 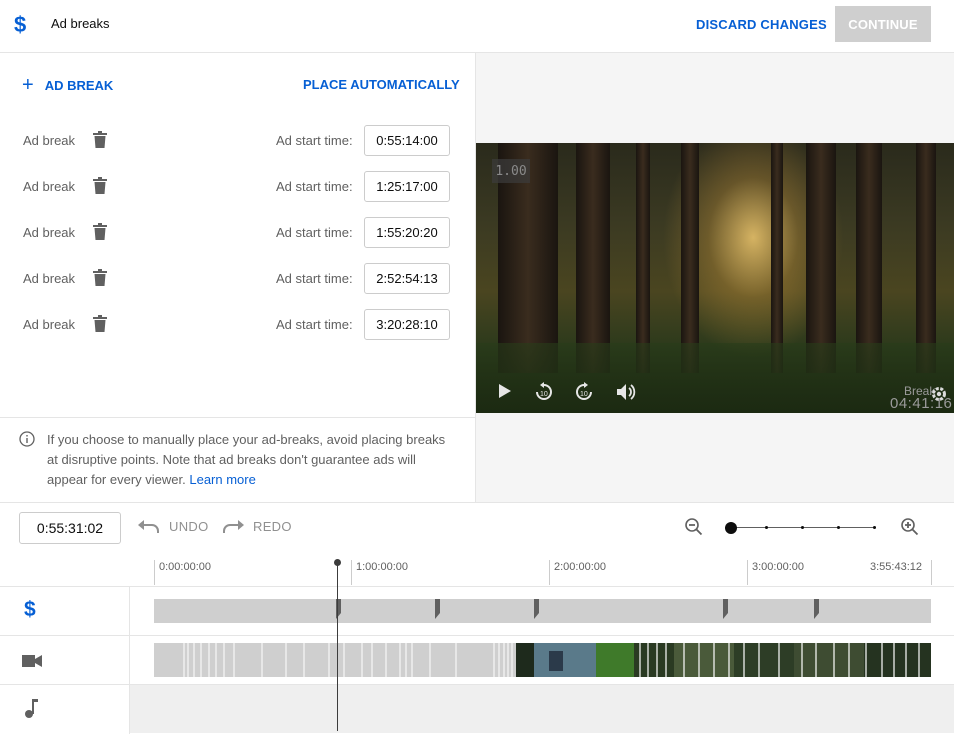 I want to click on ruler-label: 2:00:00:00, so click(x=580, y=567).